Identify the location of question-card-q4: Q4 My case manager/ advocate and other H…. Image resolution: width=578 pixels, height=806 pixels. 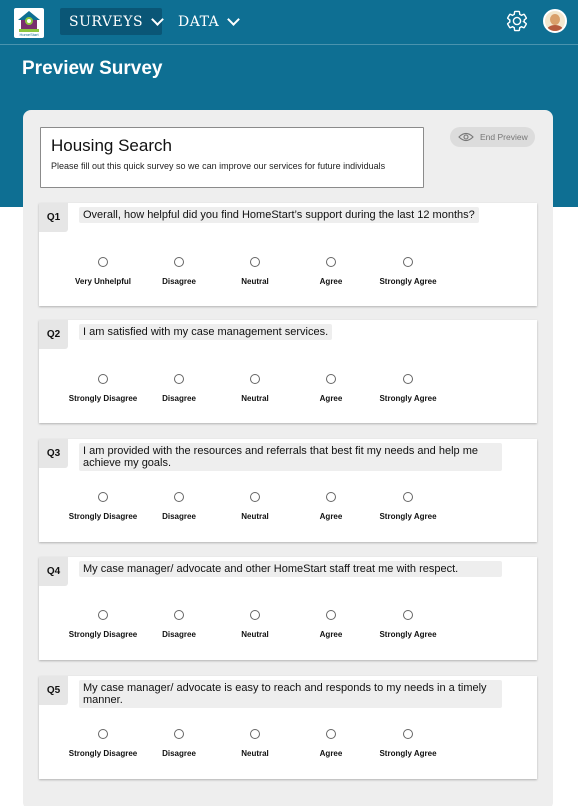
(288, 608).